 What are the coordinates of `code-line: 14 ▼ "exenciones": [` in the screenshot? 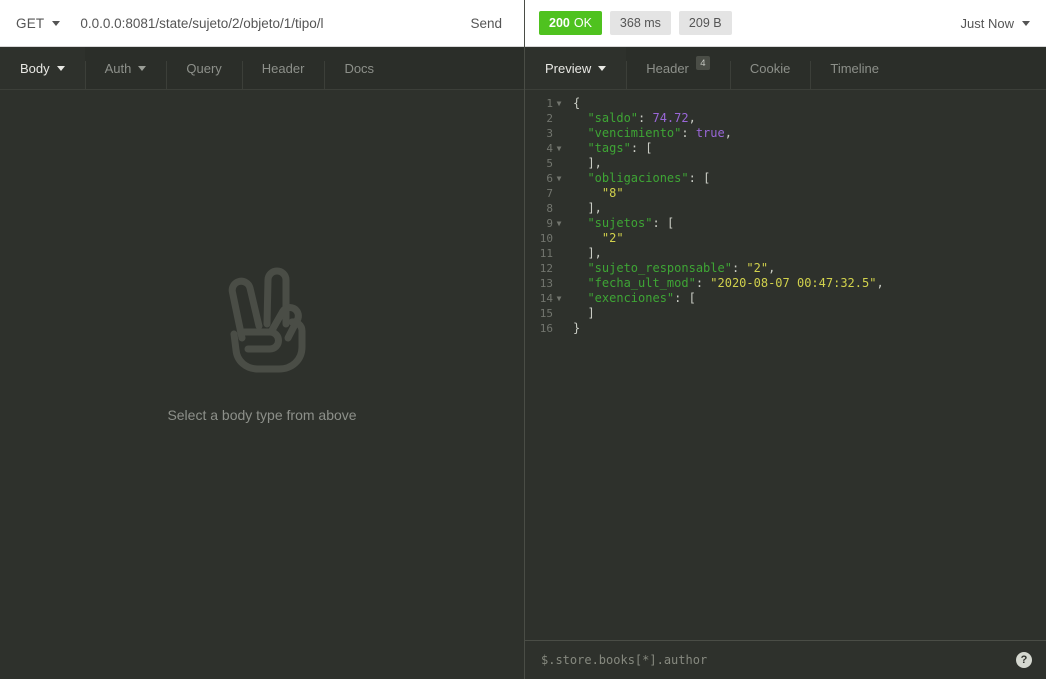 It's located at (785, 298).